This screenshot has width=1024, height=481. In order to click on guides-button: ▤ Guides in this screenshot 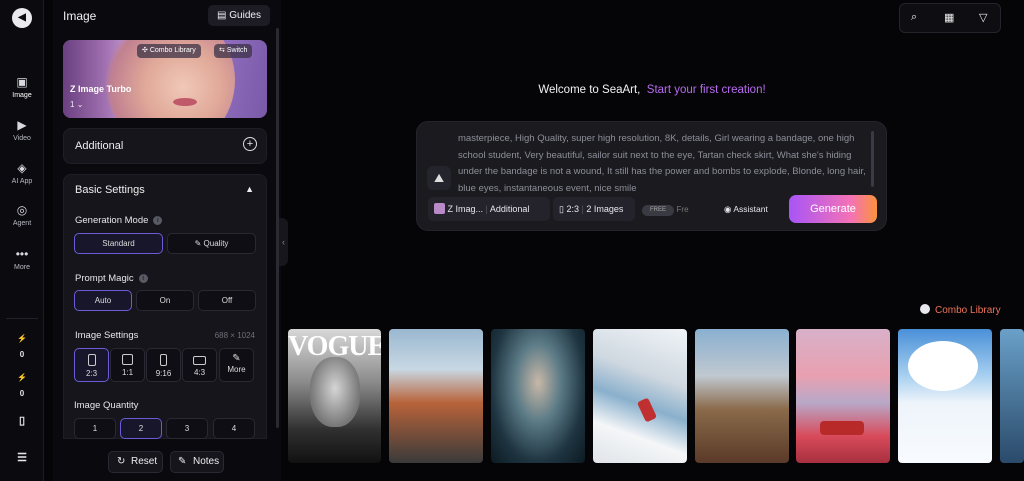, I will do `click(239, 15)`.